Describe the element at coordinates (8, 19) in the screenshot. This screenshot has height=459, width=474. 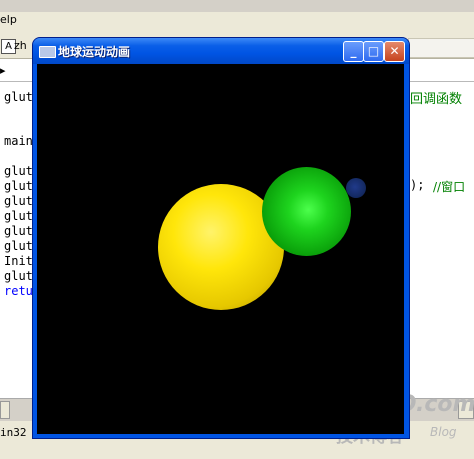
I see `menu-item-help: elp` at that location.